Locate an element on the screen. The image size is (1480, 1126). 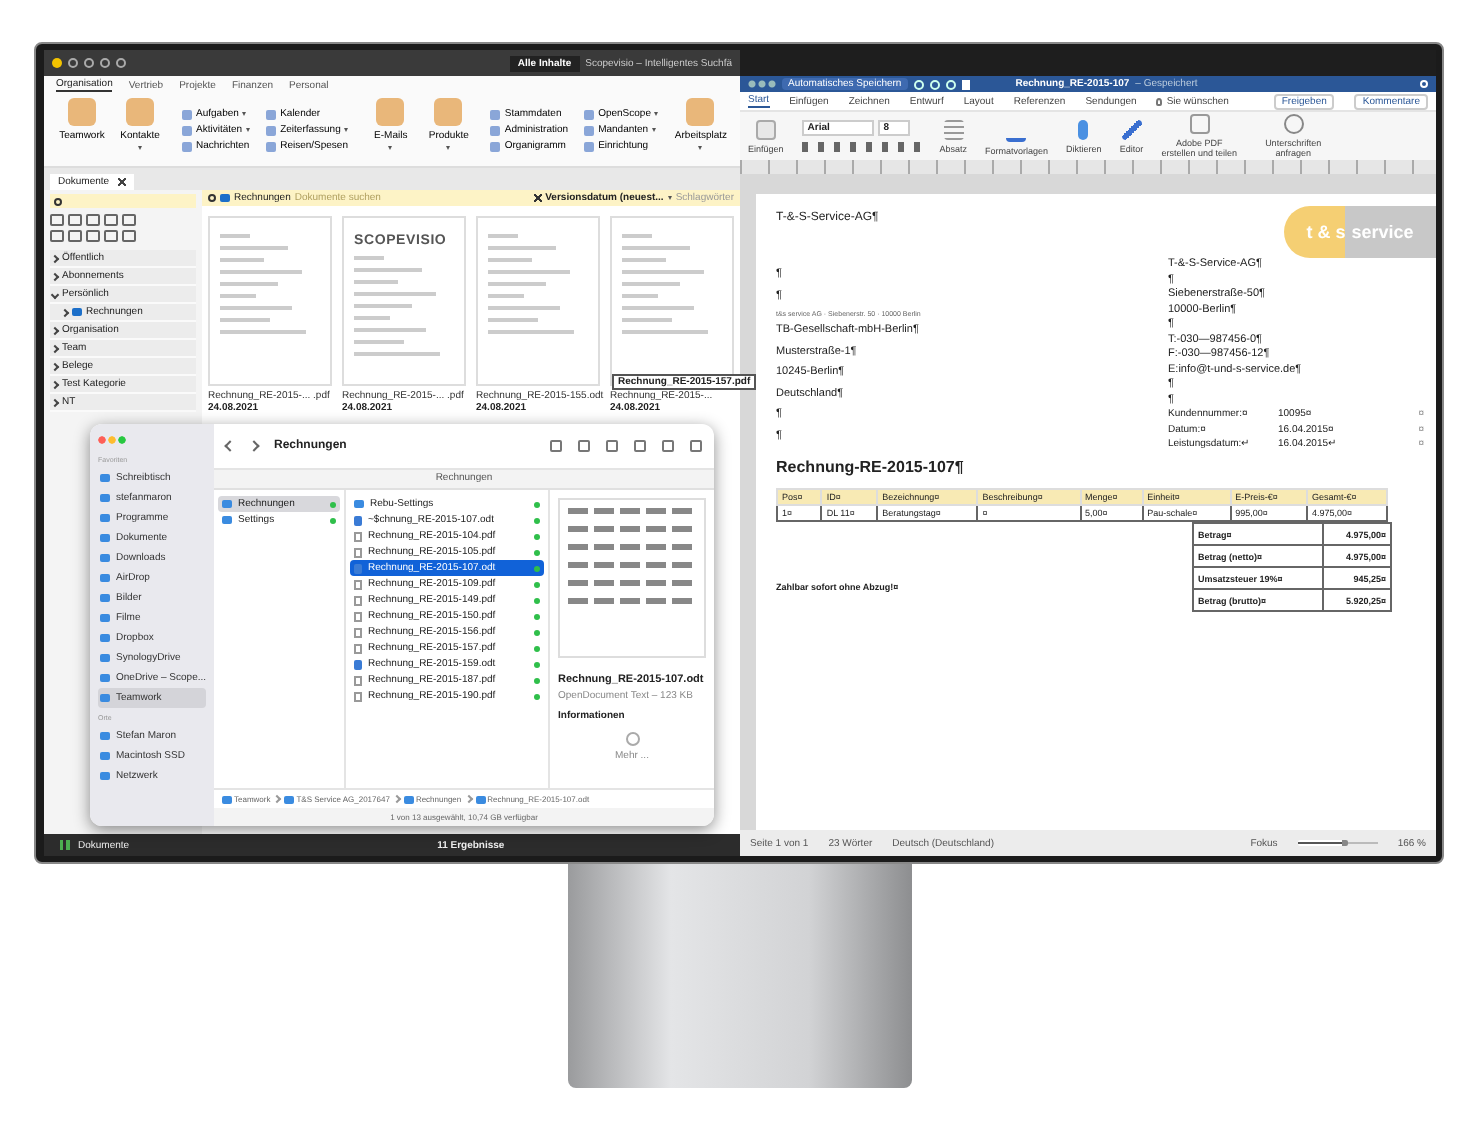
lightbulb-icon is located at coordinates (1159, 101).